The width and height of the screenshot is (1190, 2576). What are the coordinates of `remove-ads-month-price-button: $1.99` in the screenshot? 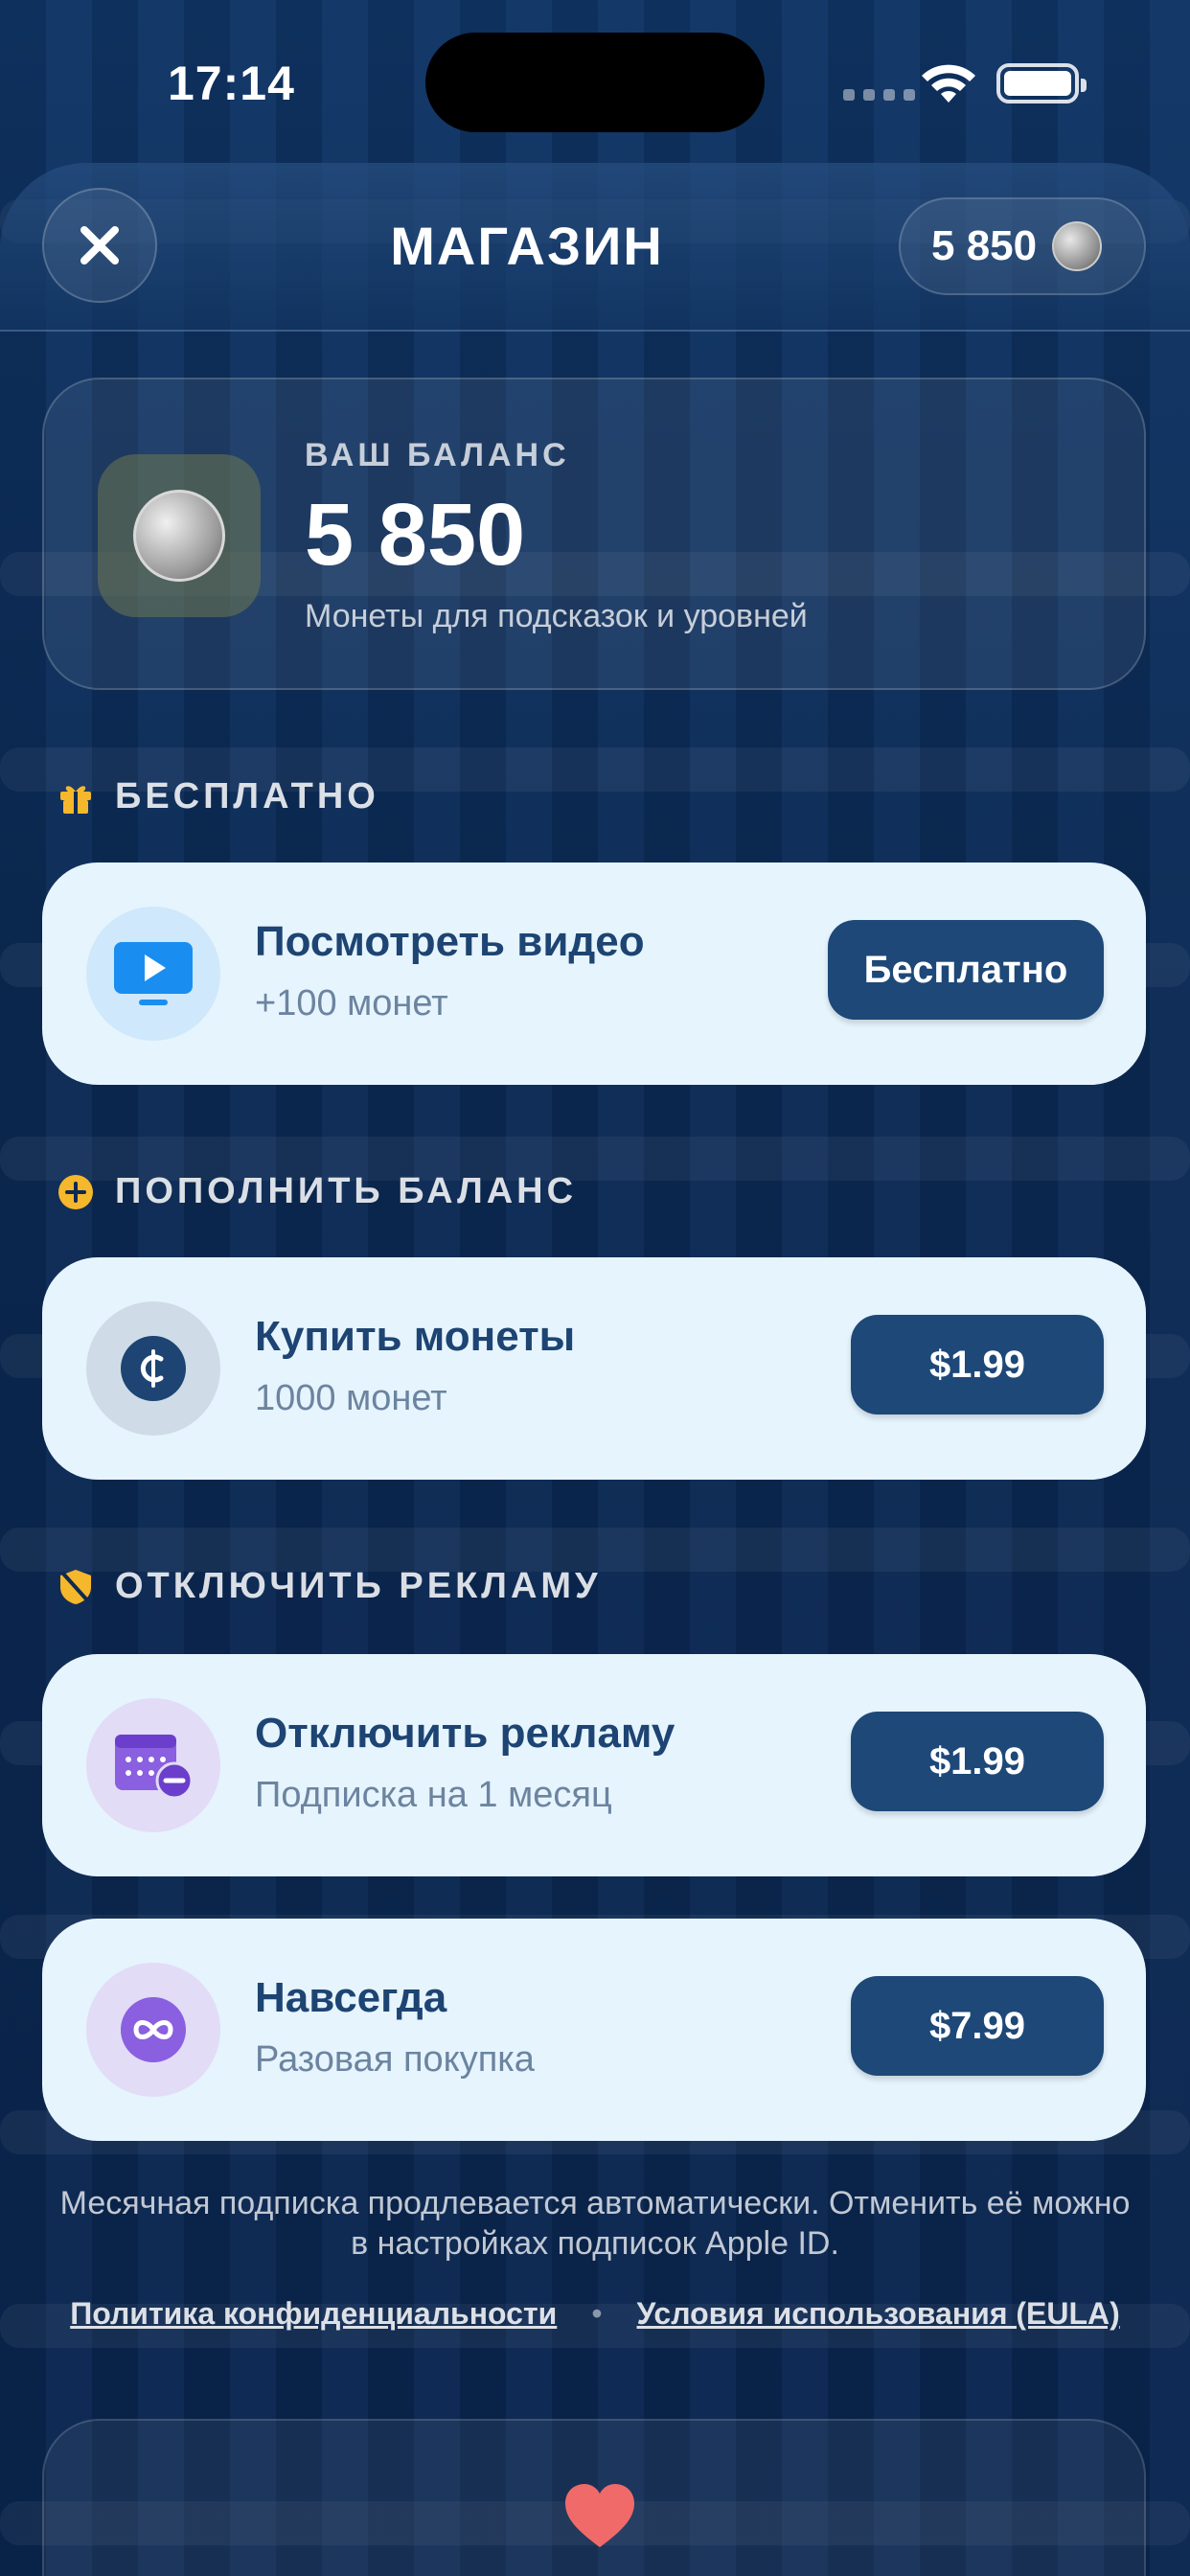 It's located at (978, 1761).